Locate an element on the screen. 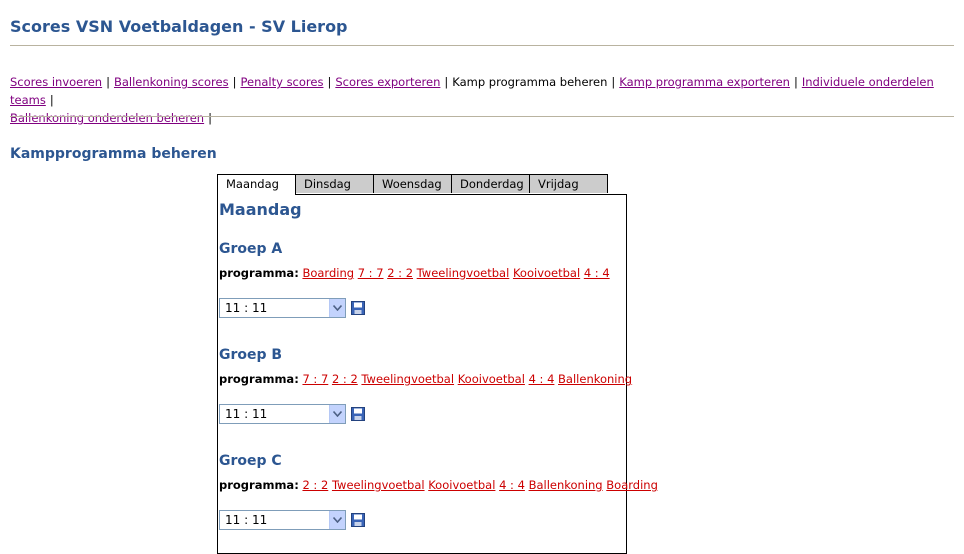 The width and height of the screenshot is (964, 554). site-title: Scores VSN Voetbaldagen - SV Lierop is located at coordinates (179, 26).